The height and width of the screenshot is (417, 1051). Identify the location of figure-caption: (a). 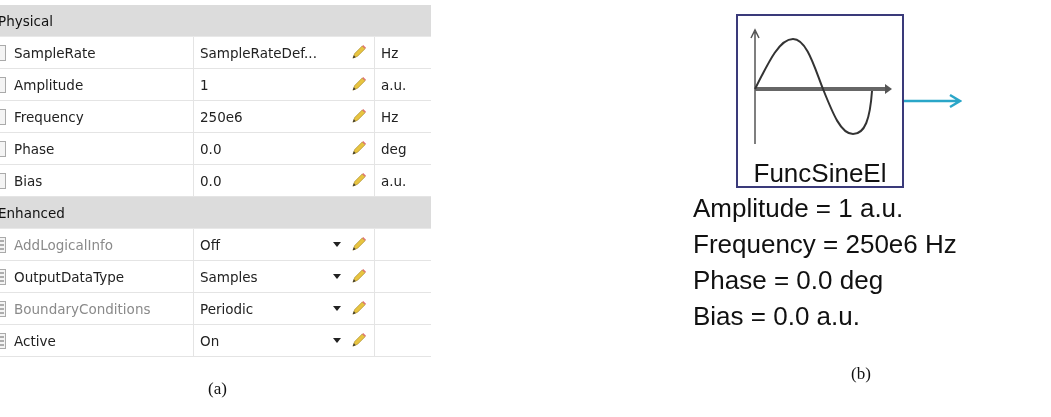
(218, 389).